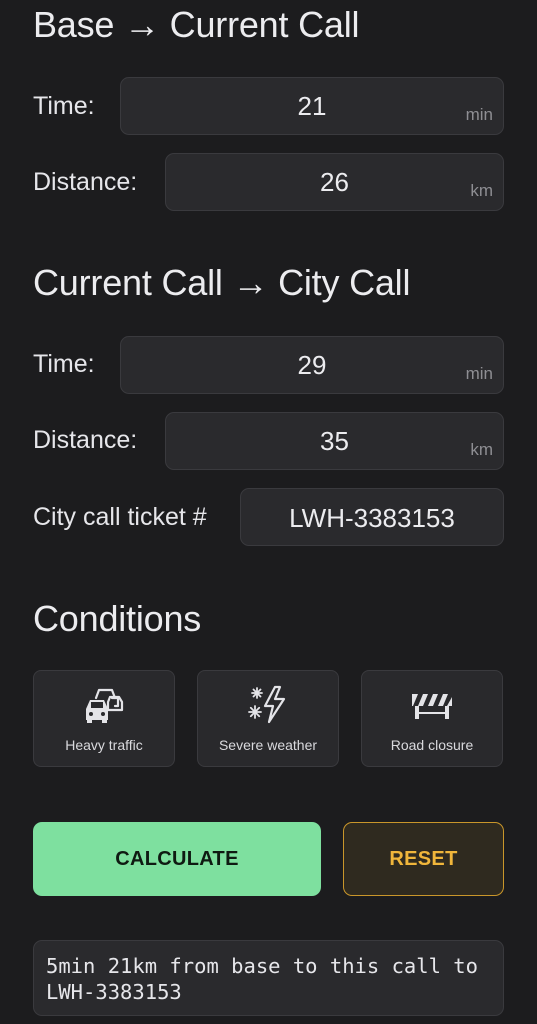  What do you see at coordinates (196, 24) in the screenshot?
I see `leg1-title: Base → Current Call` at bounding box center [196, 24].